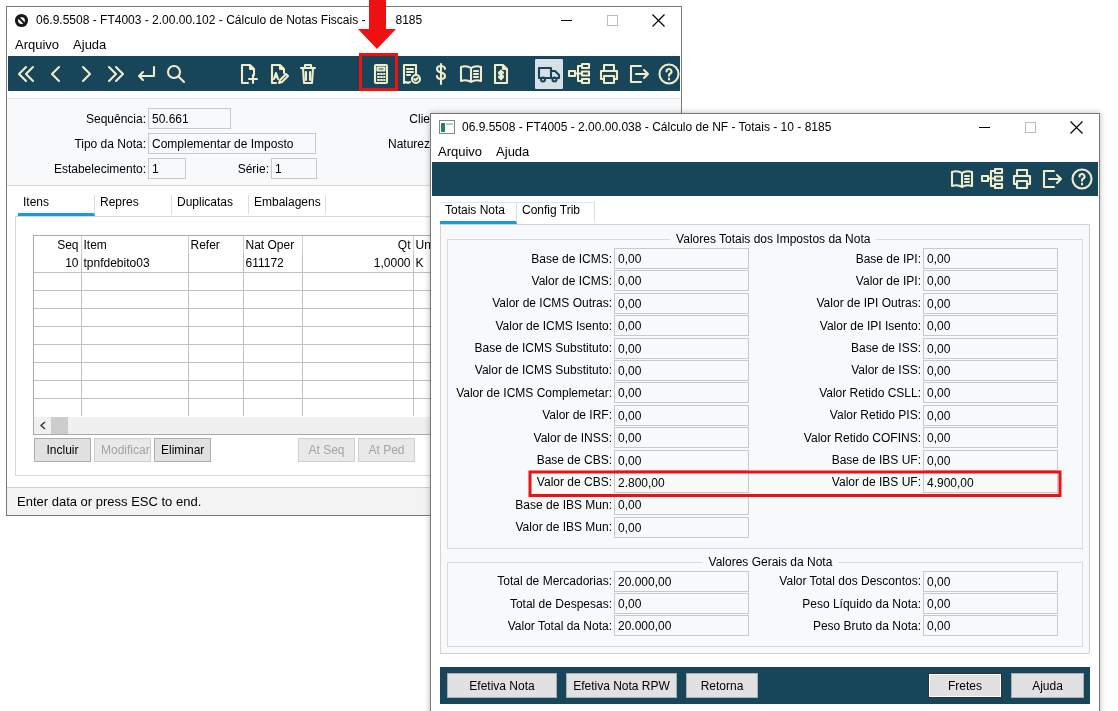 The image size is (1118, 711). Describe the element at coordinates (868, 303) in the screenshot. I see `field-label: Valor de IPI Outras:` at that location.